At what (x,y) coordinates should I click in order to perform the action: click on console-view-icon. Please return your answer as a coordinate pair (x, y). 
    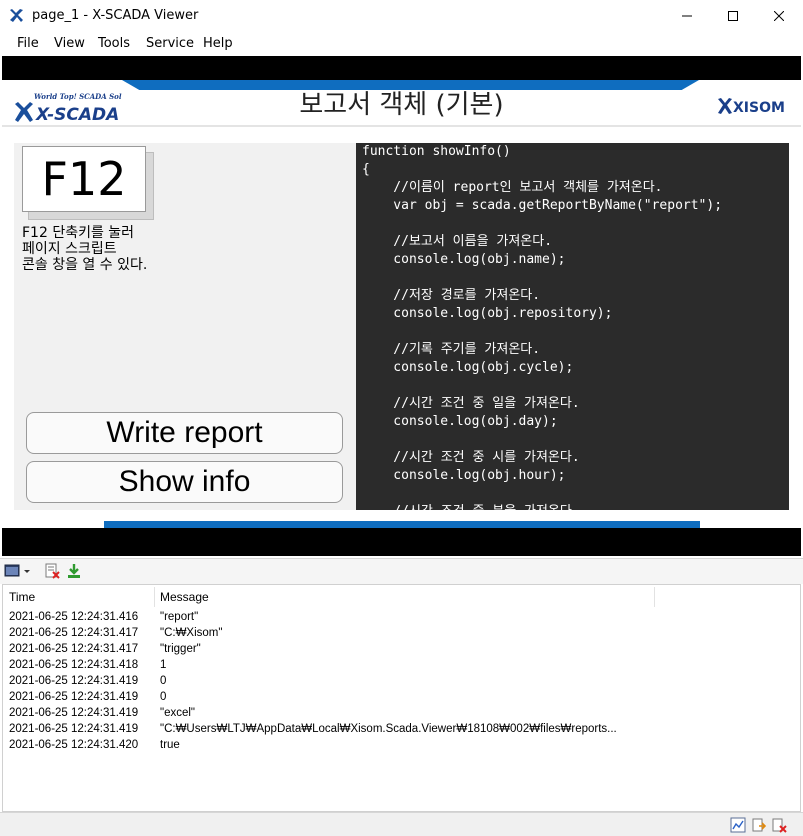
    Looking at the image, I should click on (12, 571).